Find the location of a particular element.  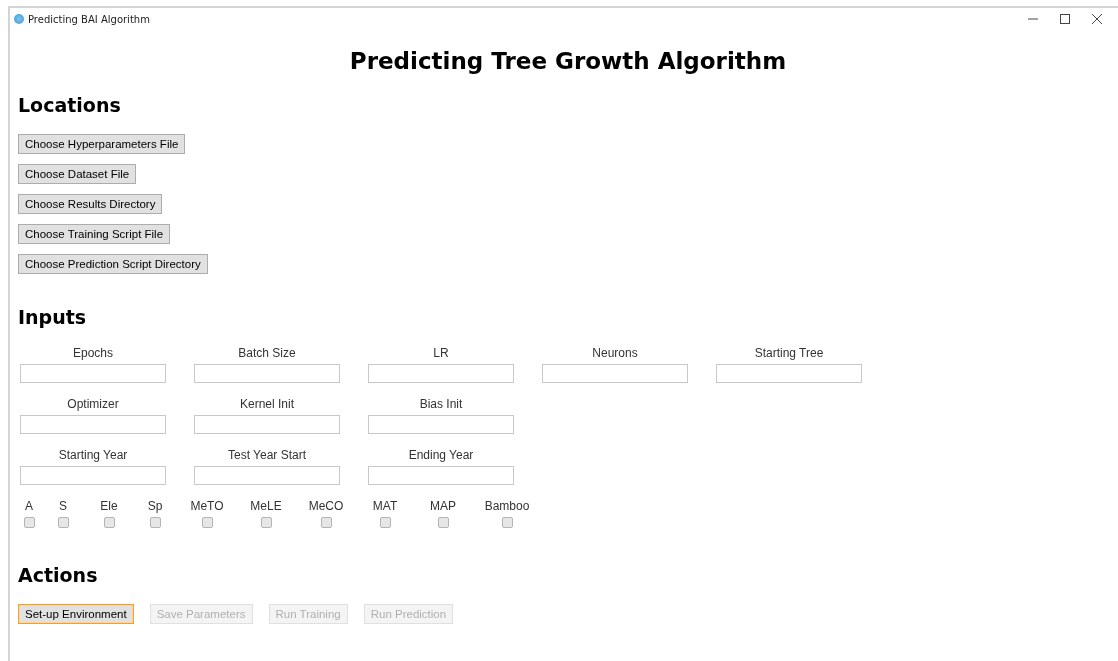

field-label: LR is located at coordinates (441, 353).